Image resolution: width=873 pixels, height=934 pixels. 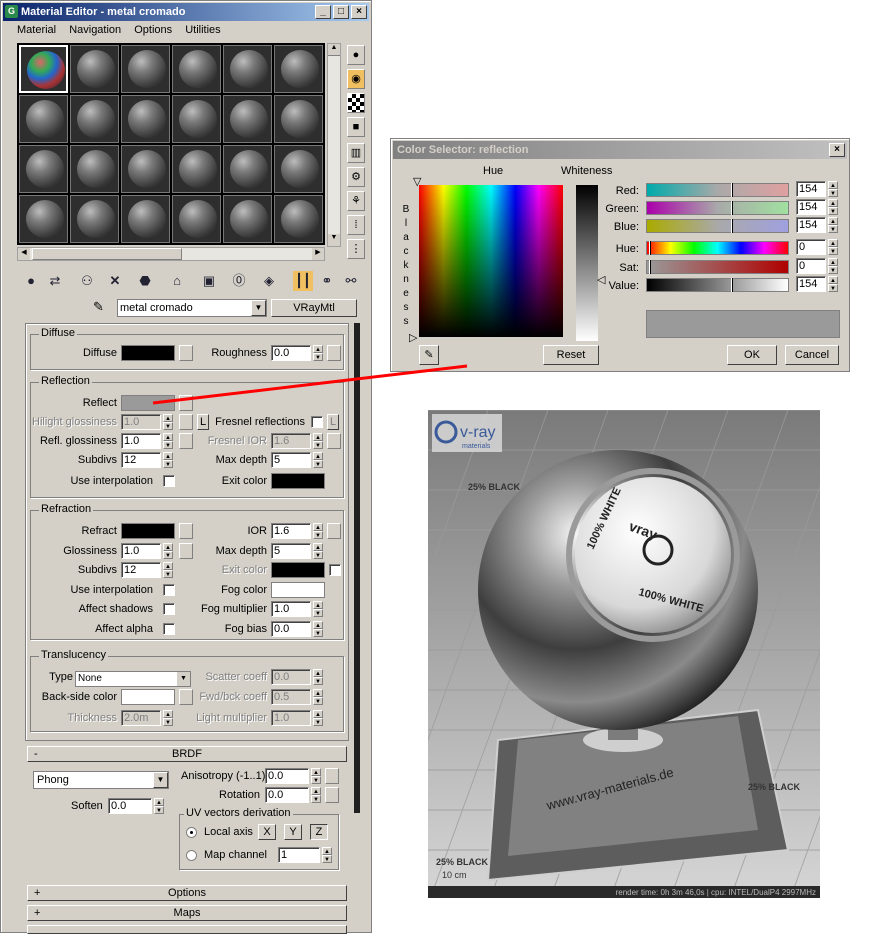 What do you see at coordinates (454, 875) in the screenshot?
I see `floor-sub-label: 10 cm` at bounding box center [454, 875].